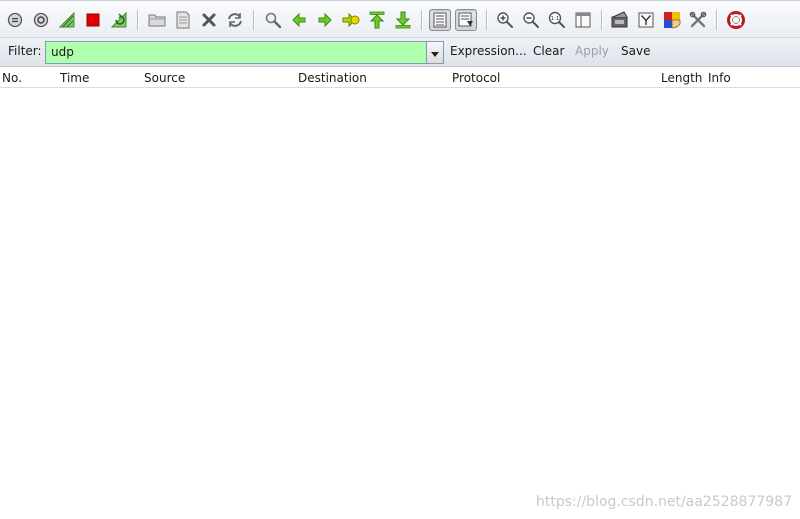 This screenshot has height=519, width=800. I want to click on auto-scroll-icon, so click(466, 20).